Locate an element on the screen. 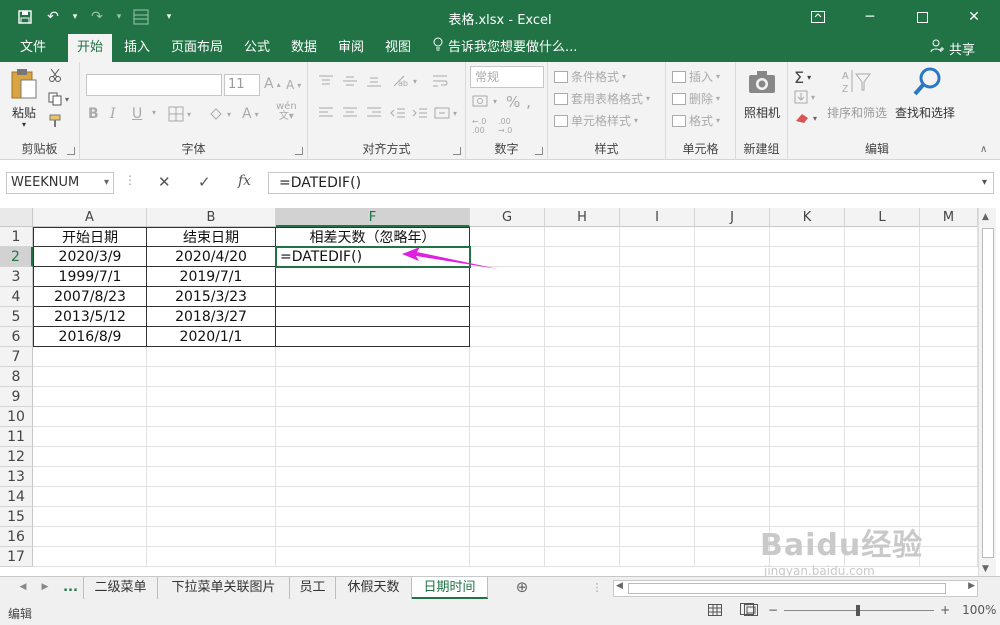  cell-G12 is located at coordinates (507, 457).